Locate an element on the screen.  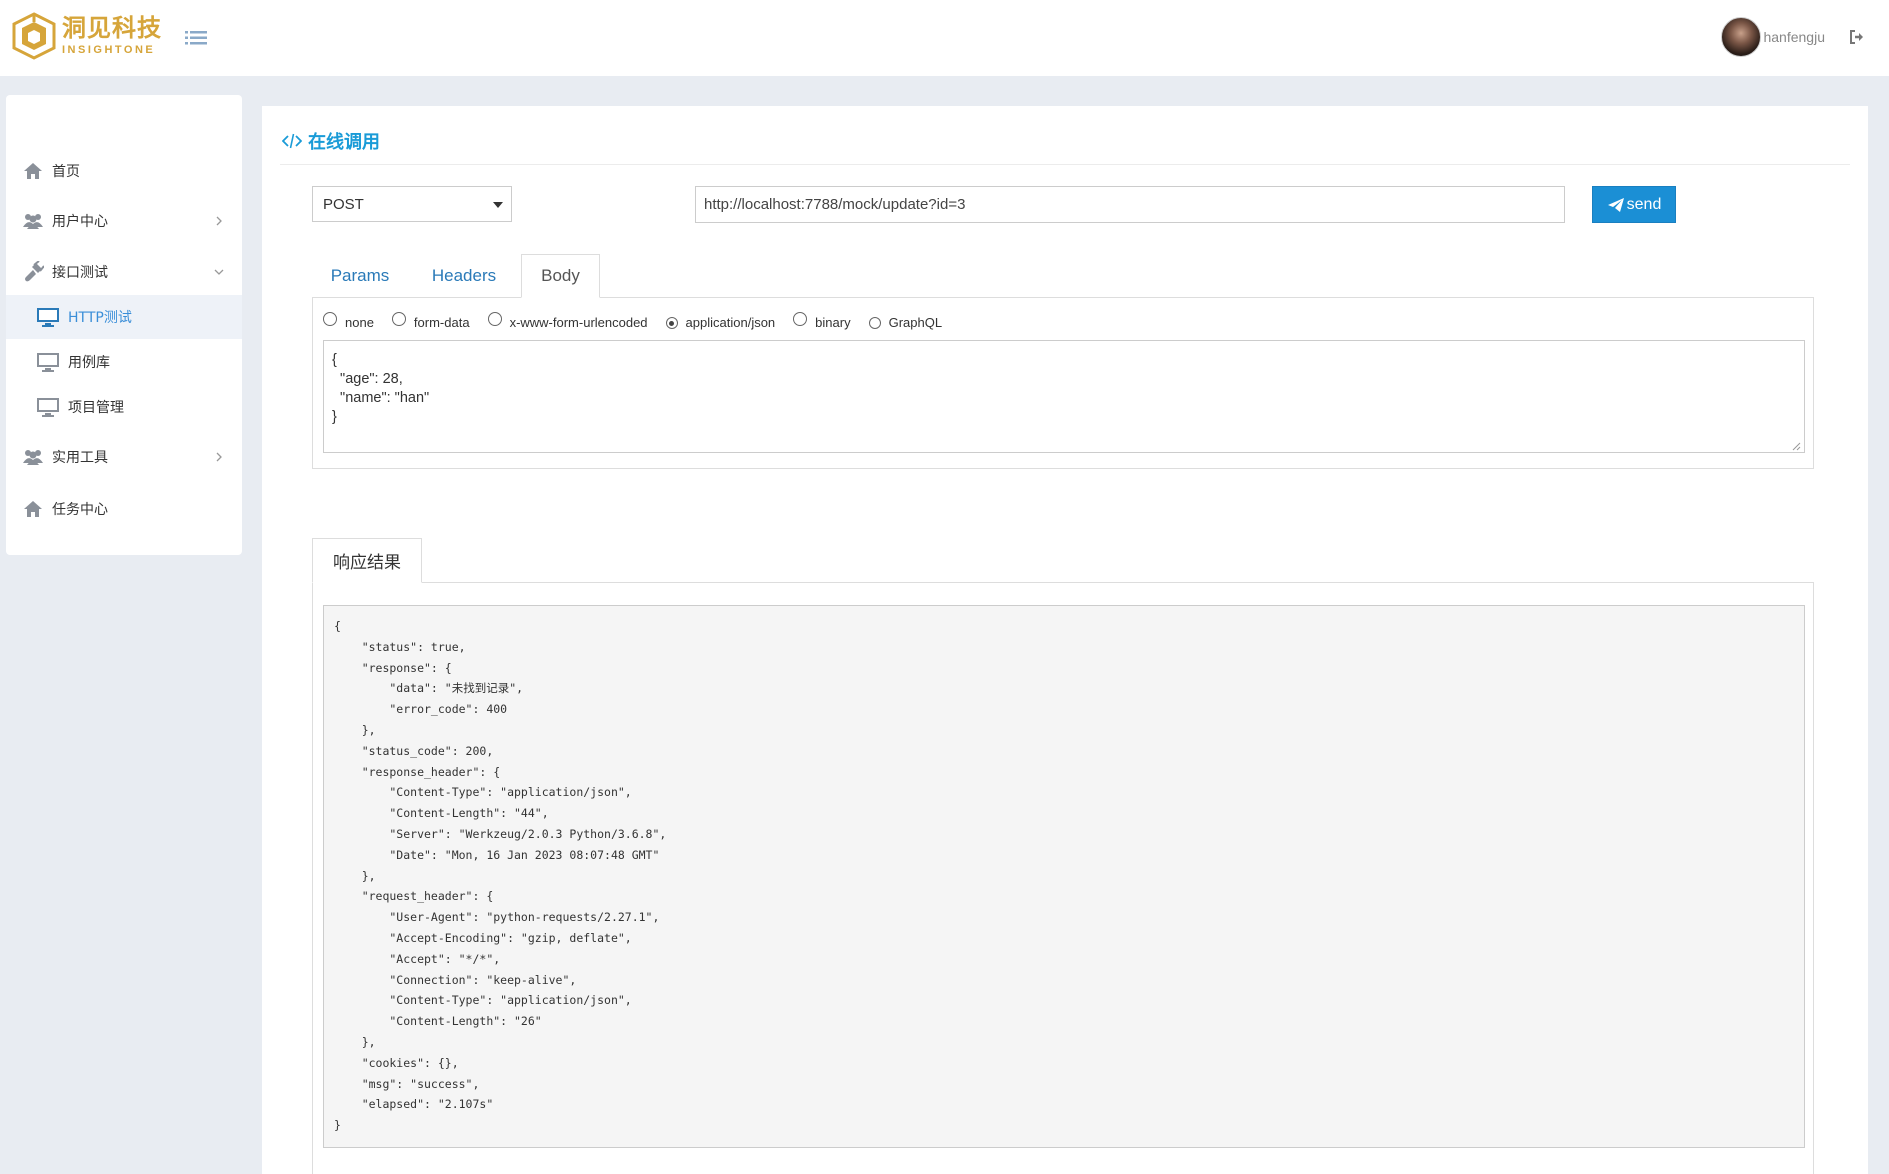
radio-form-data: form-data is located at coordinates (430, 321).